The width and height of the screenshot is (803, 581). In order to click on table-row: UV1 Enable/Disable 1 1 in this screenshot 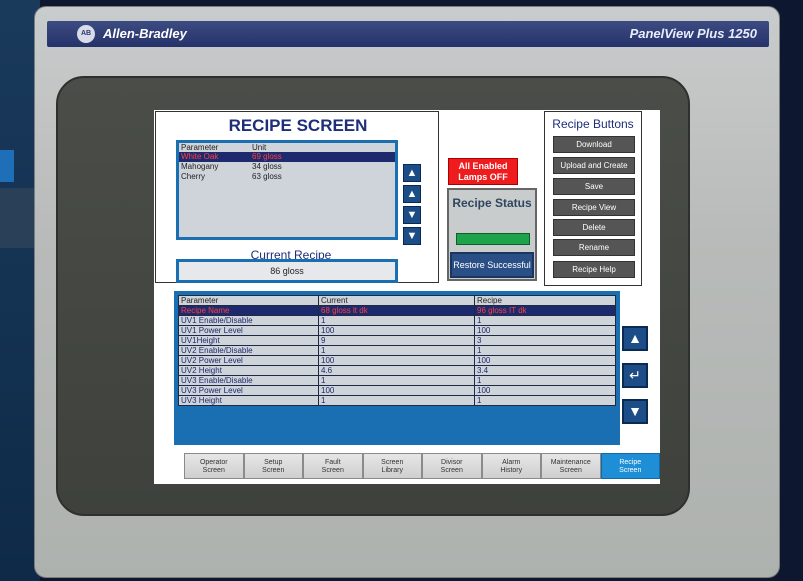, I will do `click(397, 320)`.